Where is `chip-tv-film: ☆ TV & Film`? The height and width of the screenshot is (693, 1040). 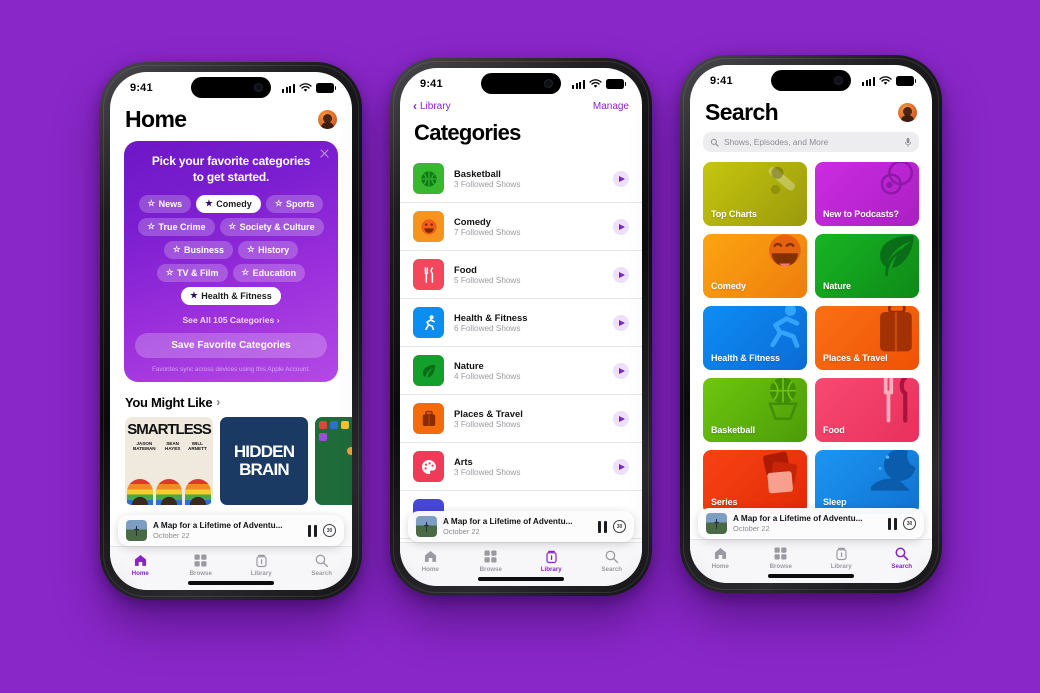 chip-tv-film: ☆ TV & Film is located at coordinates (192, 272).